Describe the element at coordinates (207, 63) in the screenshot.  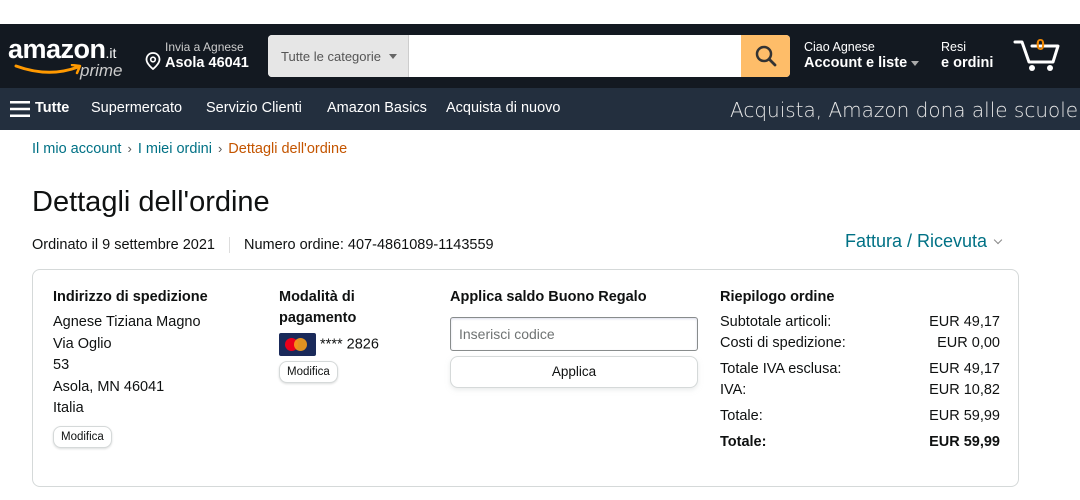
I see `deliver-line2: Asola 46041` at that location.